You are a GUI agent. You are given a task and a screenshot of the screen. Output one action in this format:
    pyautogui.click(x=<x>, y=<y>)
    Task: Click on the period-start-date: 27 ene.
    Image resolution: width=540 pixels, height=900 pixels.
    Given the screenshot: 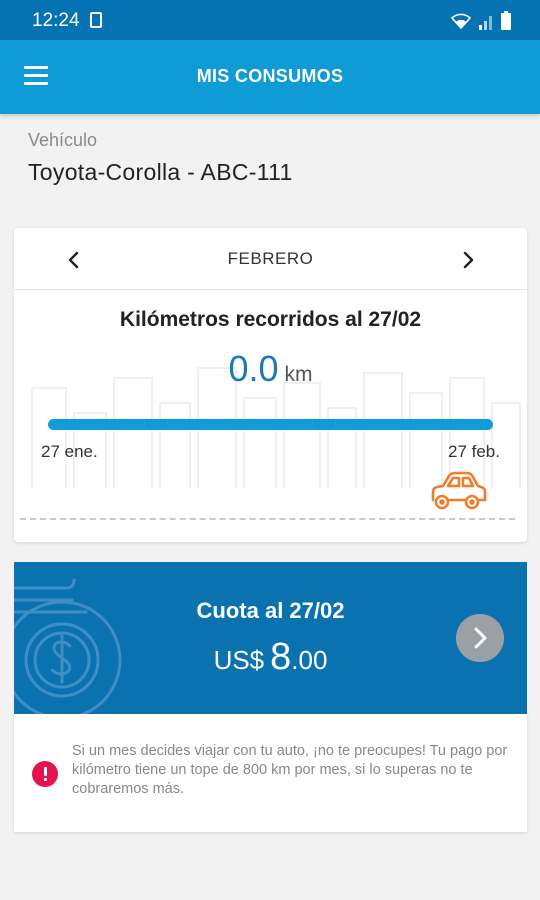 What is the action you would take?
    pyautogui.click(x=69, y=451)
    